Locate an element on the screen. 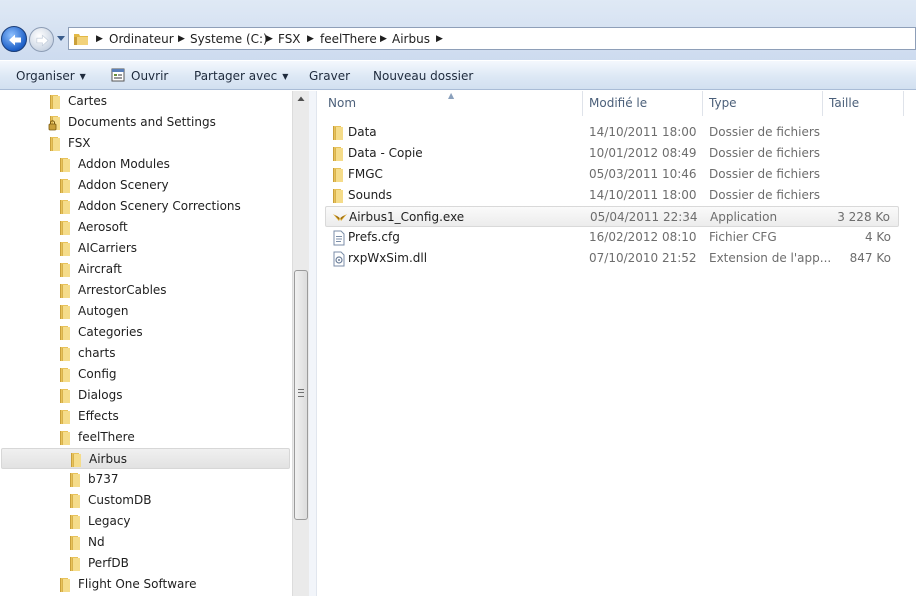 The height and width of the screenshot is (596, 916). nav-tree-item: Addon Scenery is located at coordinates (174, 185).